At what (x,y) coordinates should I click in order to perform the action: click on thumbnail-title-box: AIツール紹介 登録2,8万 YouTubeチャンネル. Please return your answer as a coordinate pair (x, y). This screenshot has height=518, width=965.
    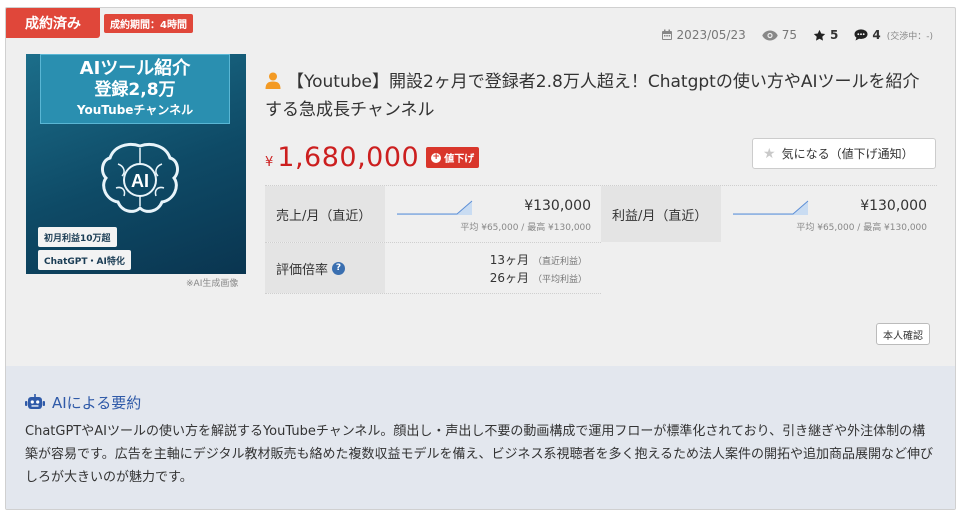
    Looking at the image, I should click on (135, 89).